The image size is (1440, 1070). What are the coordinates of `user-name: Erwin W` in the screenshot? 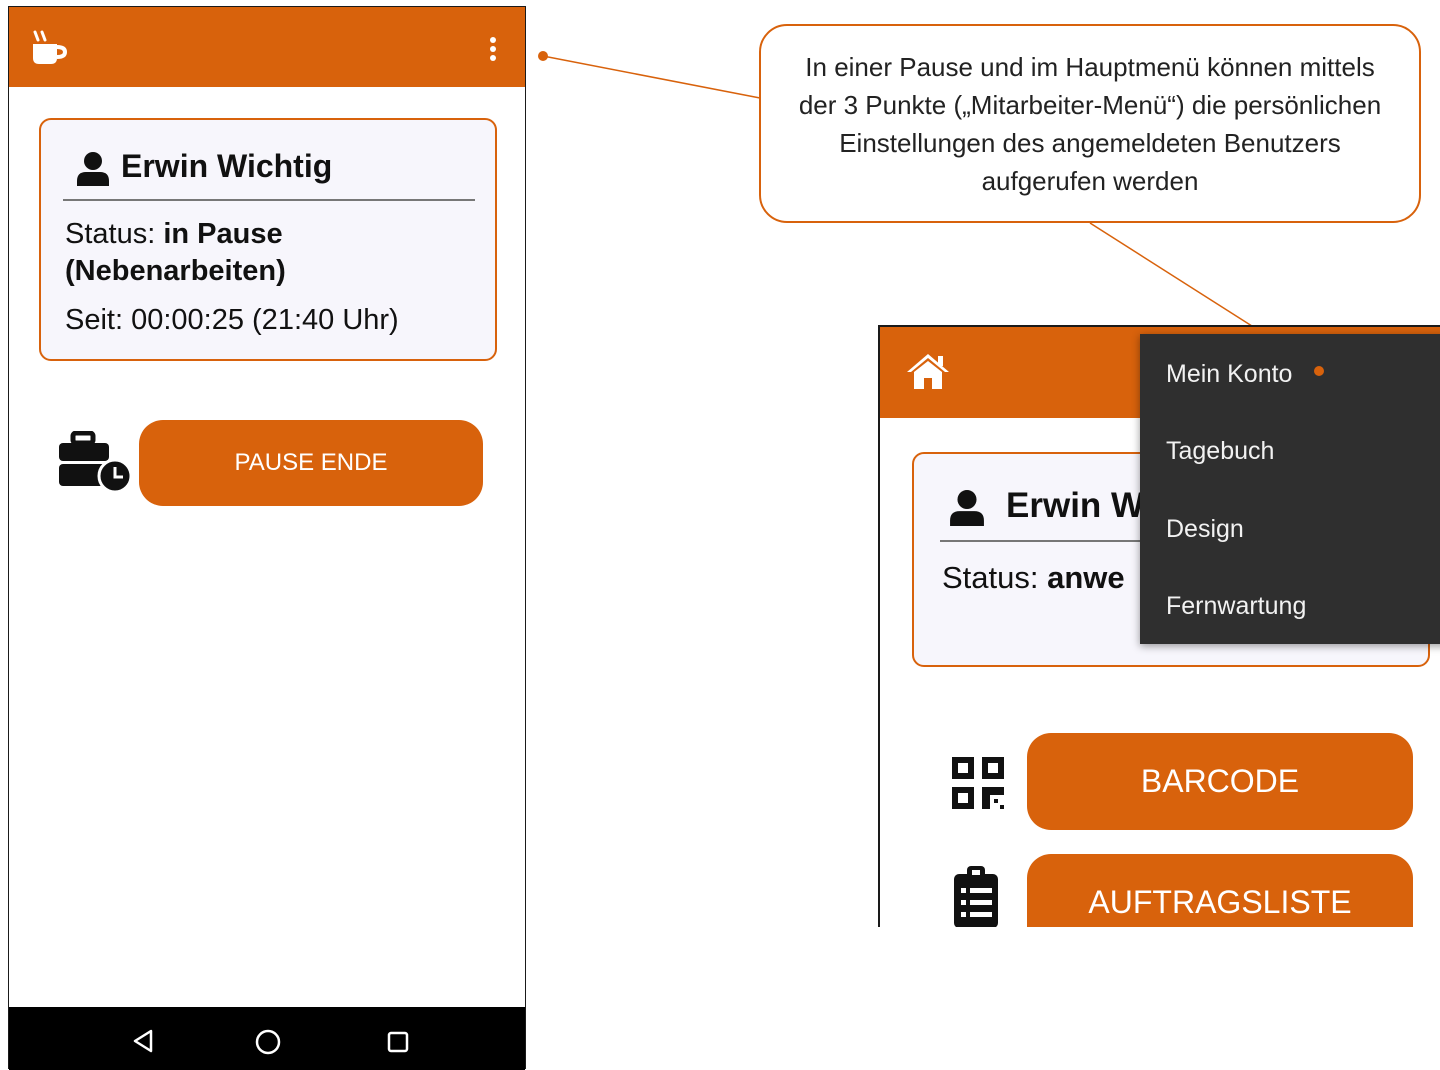 It's located at (1075, 505).